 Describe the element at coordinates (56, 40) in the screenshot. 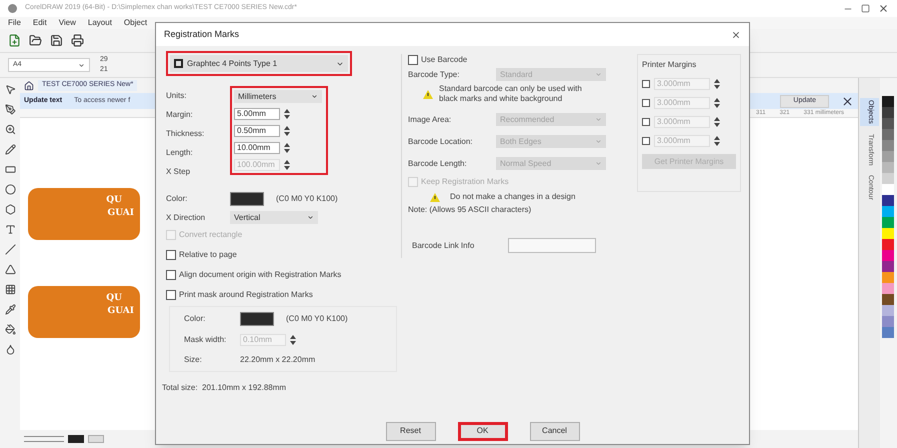

I see `save-icon` at that location.